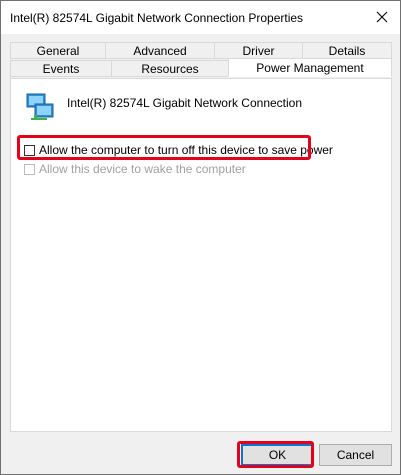  I want to click on cancel-button: Cancel, so click(355, 455).